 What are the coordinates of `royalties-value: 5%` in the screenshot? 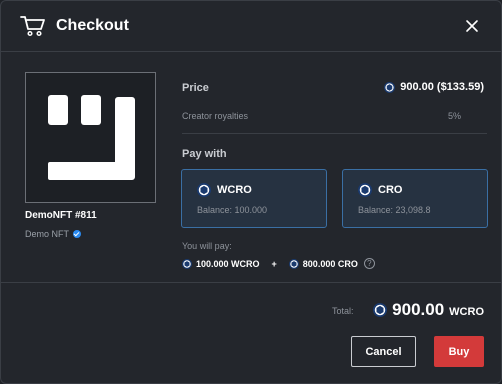 It's located at (455, 116).